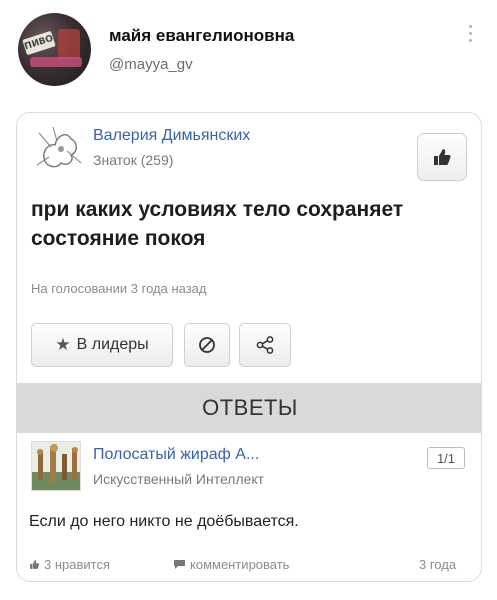  I want to click on block-icon, so click(207, 345).